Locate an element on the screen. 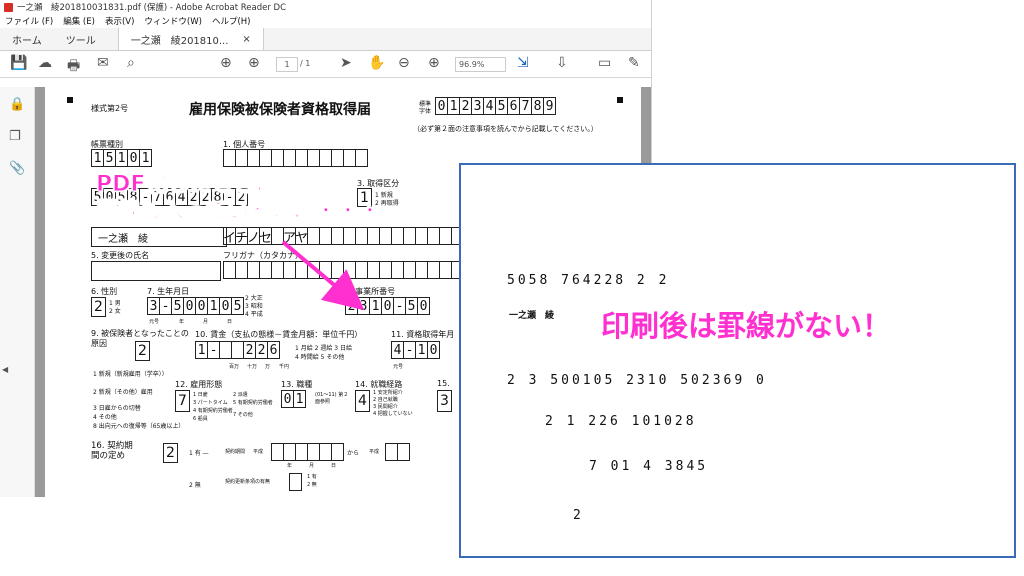 This screenshot has height=576, width=1024. lock-icon: 🔒 is located at coordinates (17, 104).